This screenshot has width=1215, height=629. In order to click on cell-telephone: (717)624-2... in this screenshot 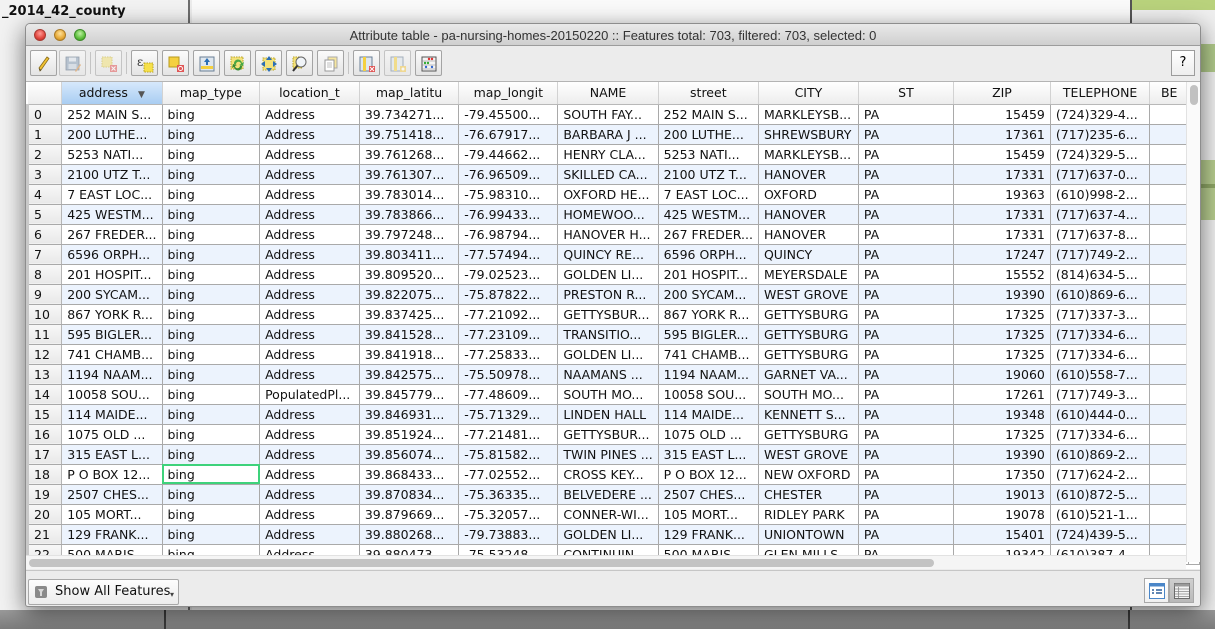, I will do `click(1100, 474)`.